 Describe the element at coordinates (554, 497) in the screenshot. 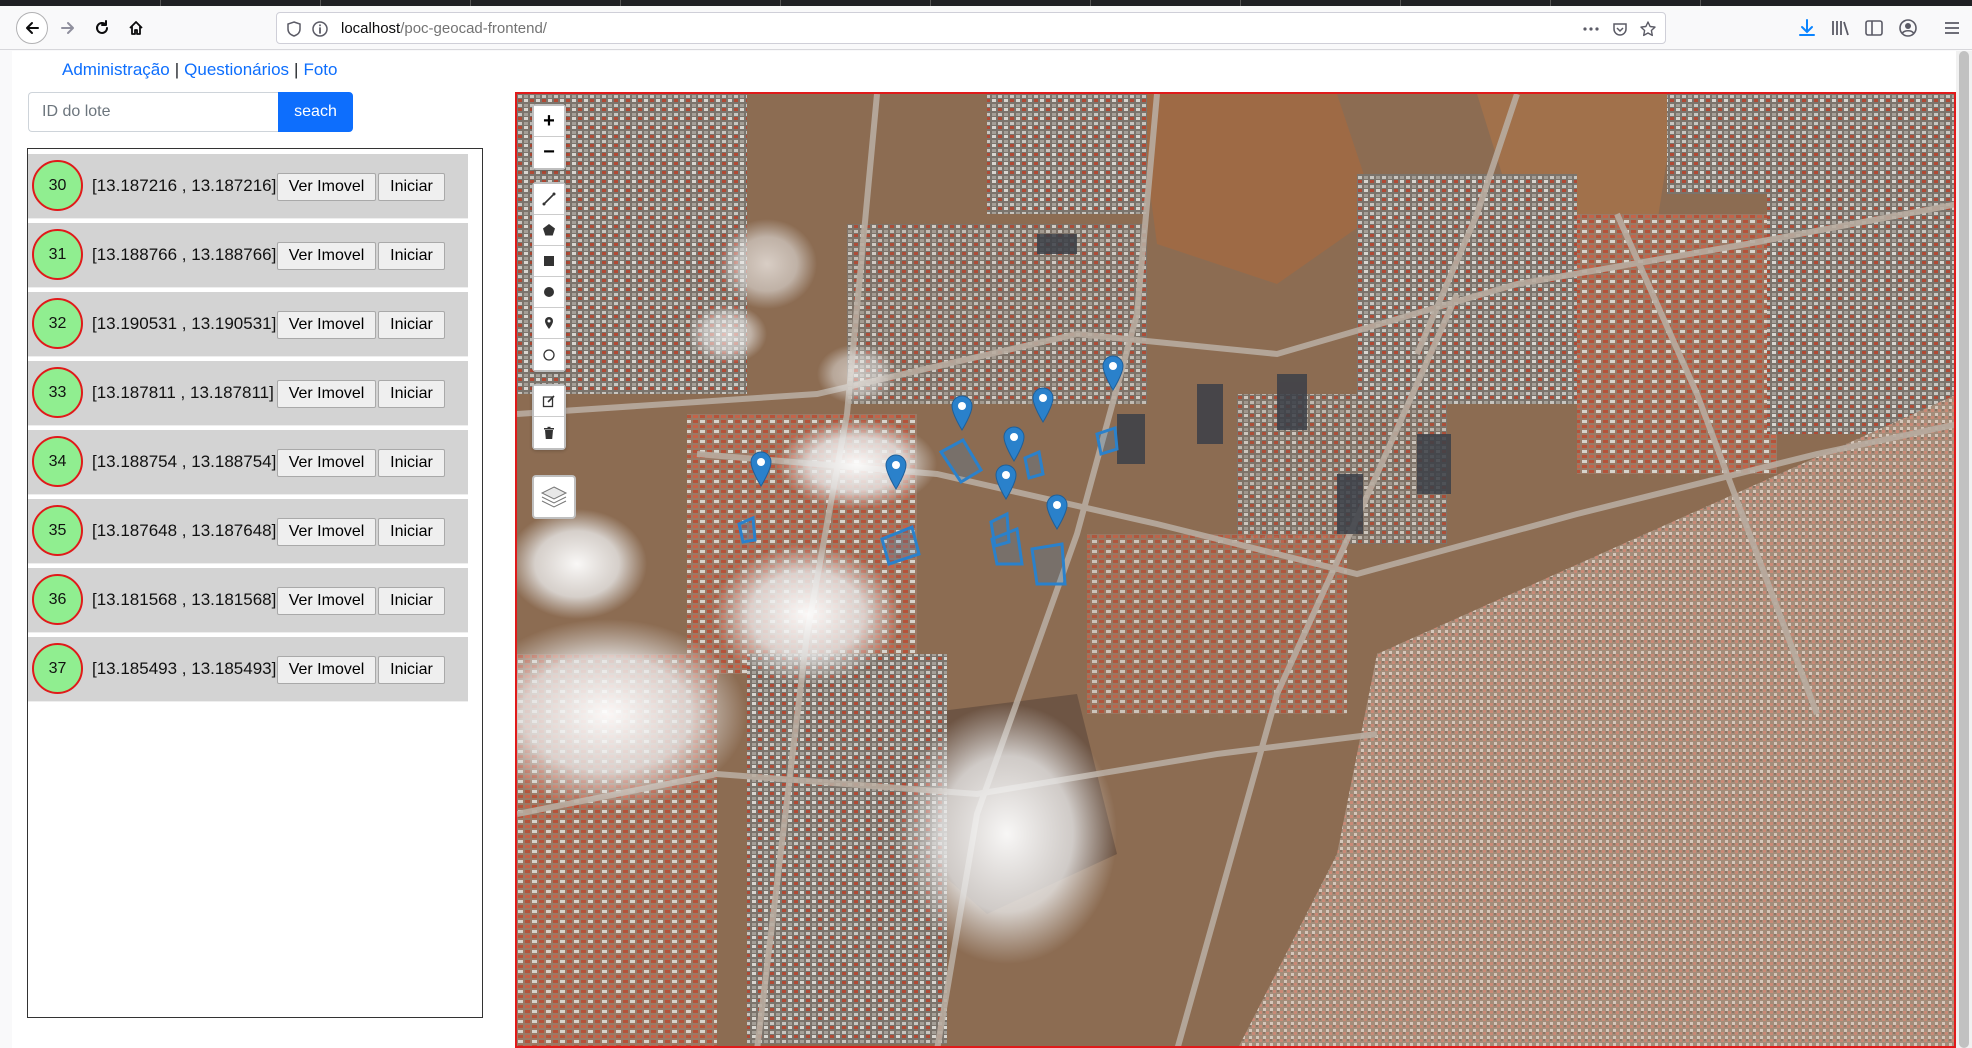

I see `layers-icon` at that location.